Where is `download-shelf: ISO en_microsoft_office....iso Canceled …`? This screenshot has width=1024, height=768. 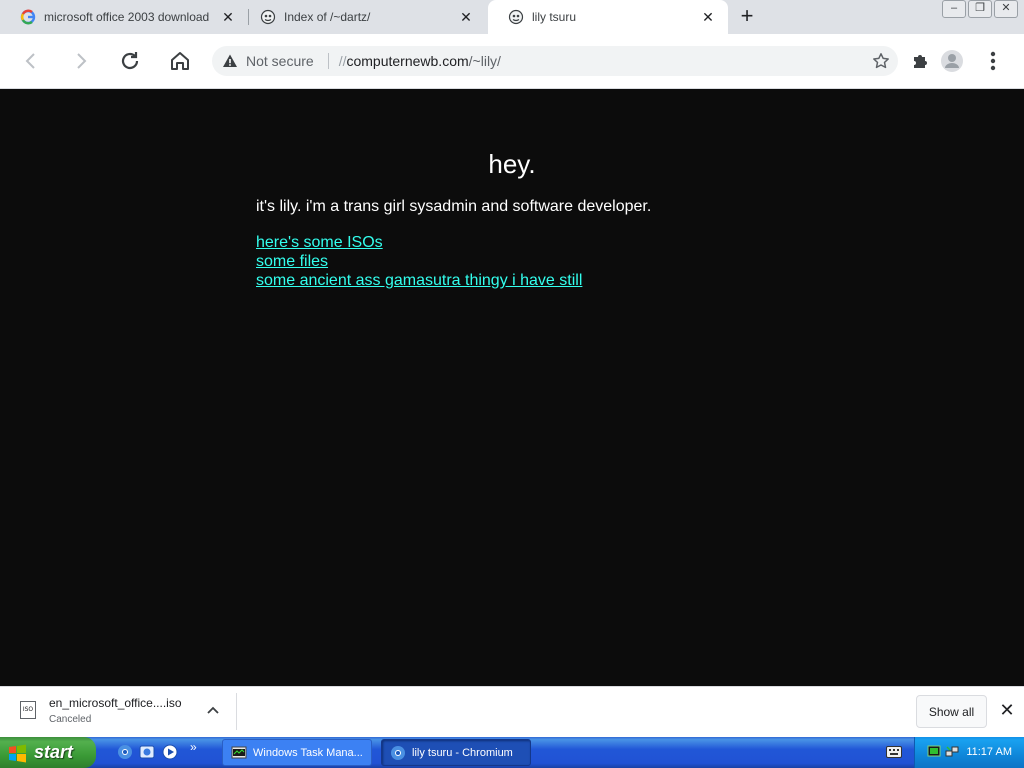
download-shelf: ISO en_microsoft_office....iso Canceled … is located at coordinates (512, 711).